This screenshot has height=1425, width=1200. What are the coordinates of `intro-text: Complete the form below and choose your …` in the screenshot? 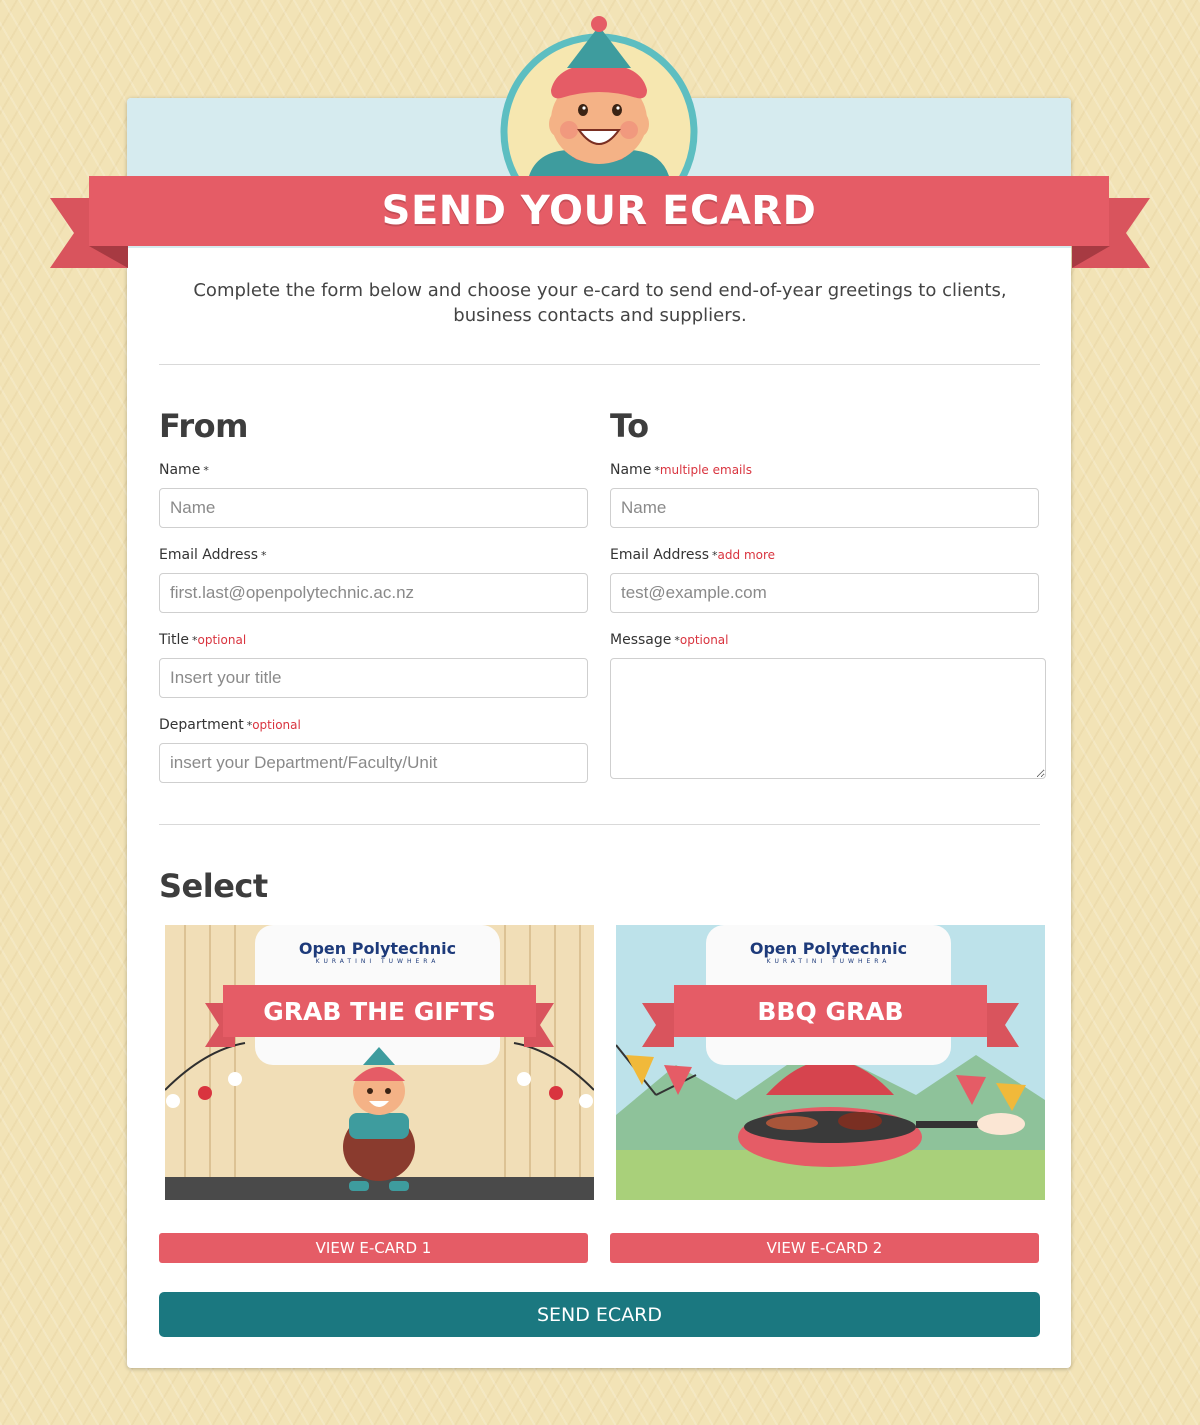 It's located at (600, 303).